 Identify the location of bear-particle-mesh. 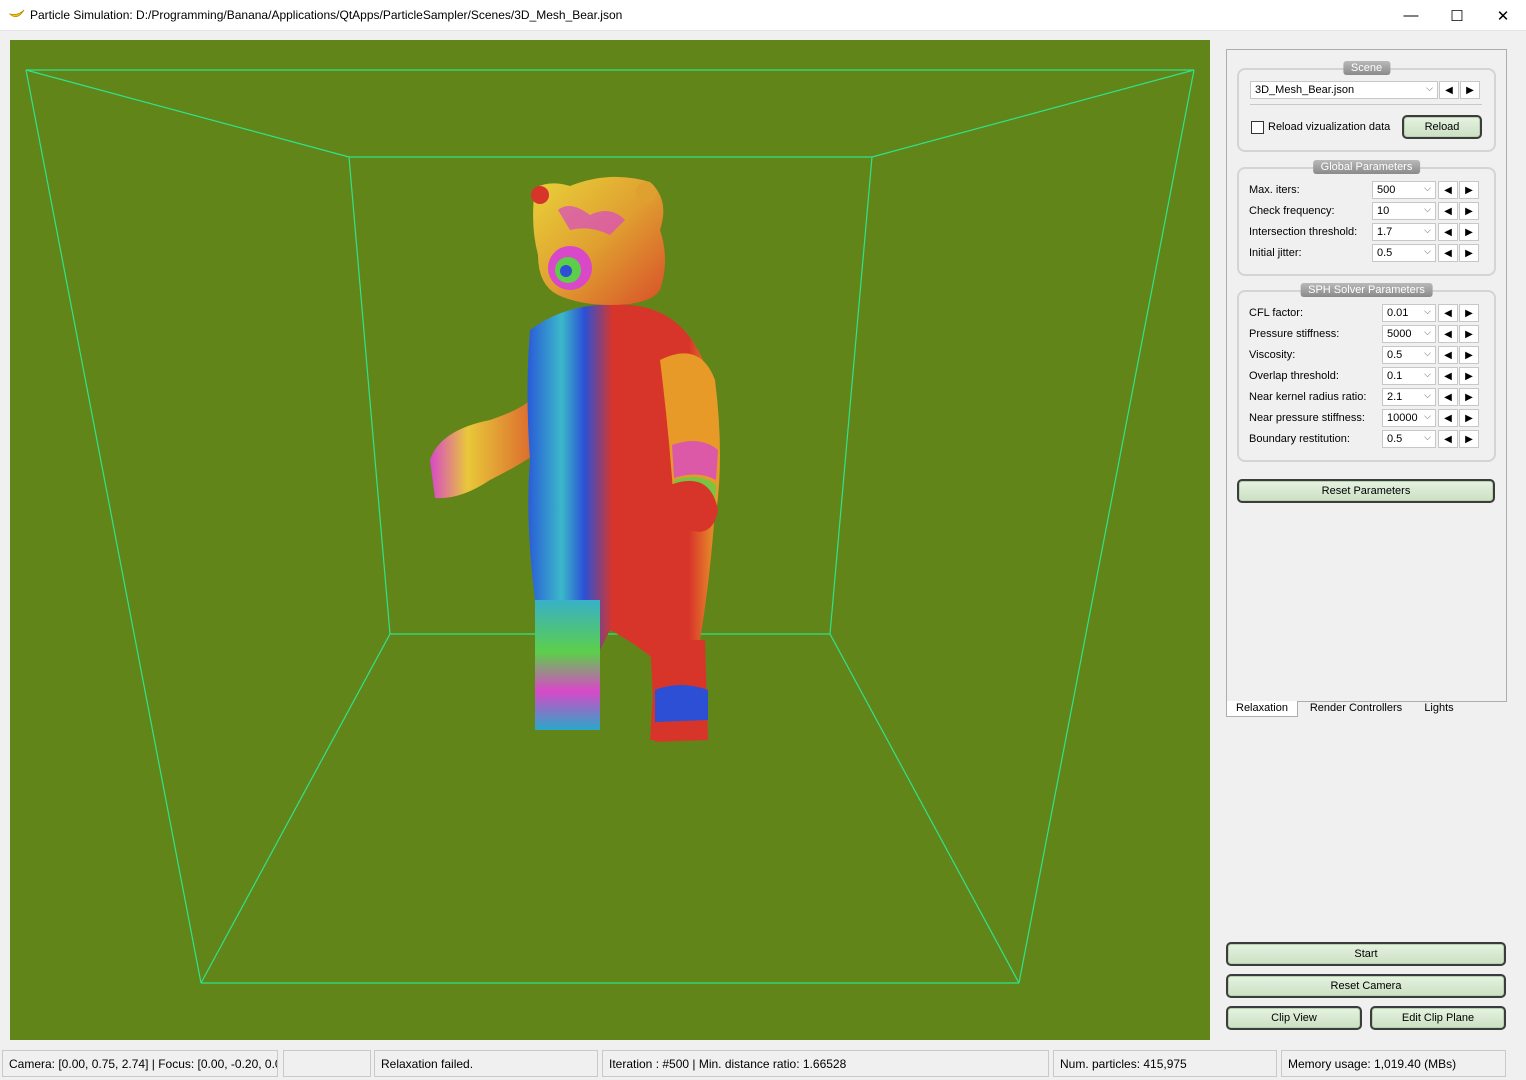
(575, 459).